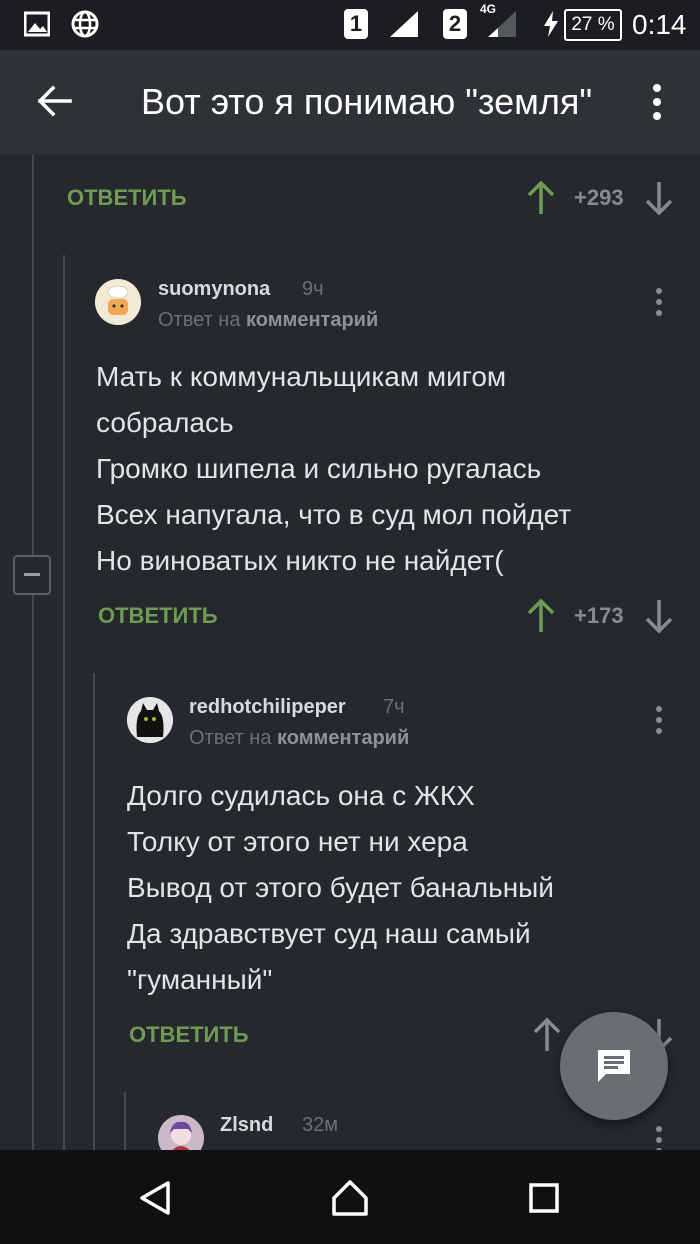 Image resolution: width=700 pixels, height=1244 pixels. I want to click on comment-line: Но виноватых никто не найдет(, so click(300, 560).